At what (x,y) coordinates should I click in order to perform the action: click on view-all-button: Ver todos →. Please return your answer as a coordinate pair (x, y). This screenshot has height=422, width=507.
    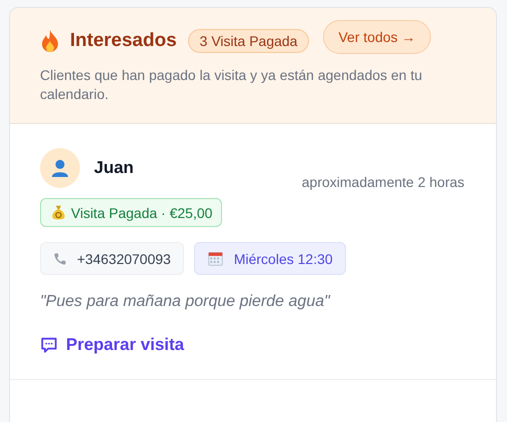
    Looking at the image, I should click on (377, 37).